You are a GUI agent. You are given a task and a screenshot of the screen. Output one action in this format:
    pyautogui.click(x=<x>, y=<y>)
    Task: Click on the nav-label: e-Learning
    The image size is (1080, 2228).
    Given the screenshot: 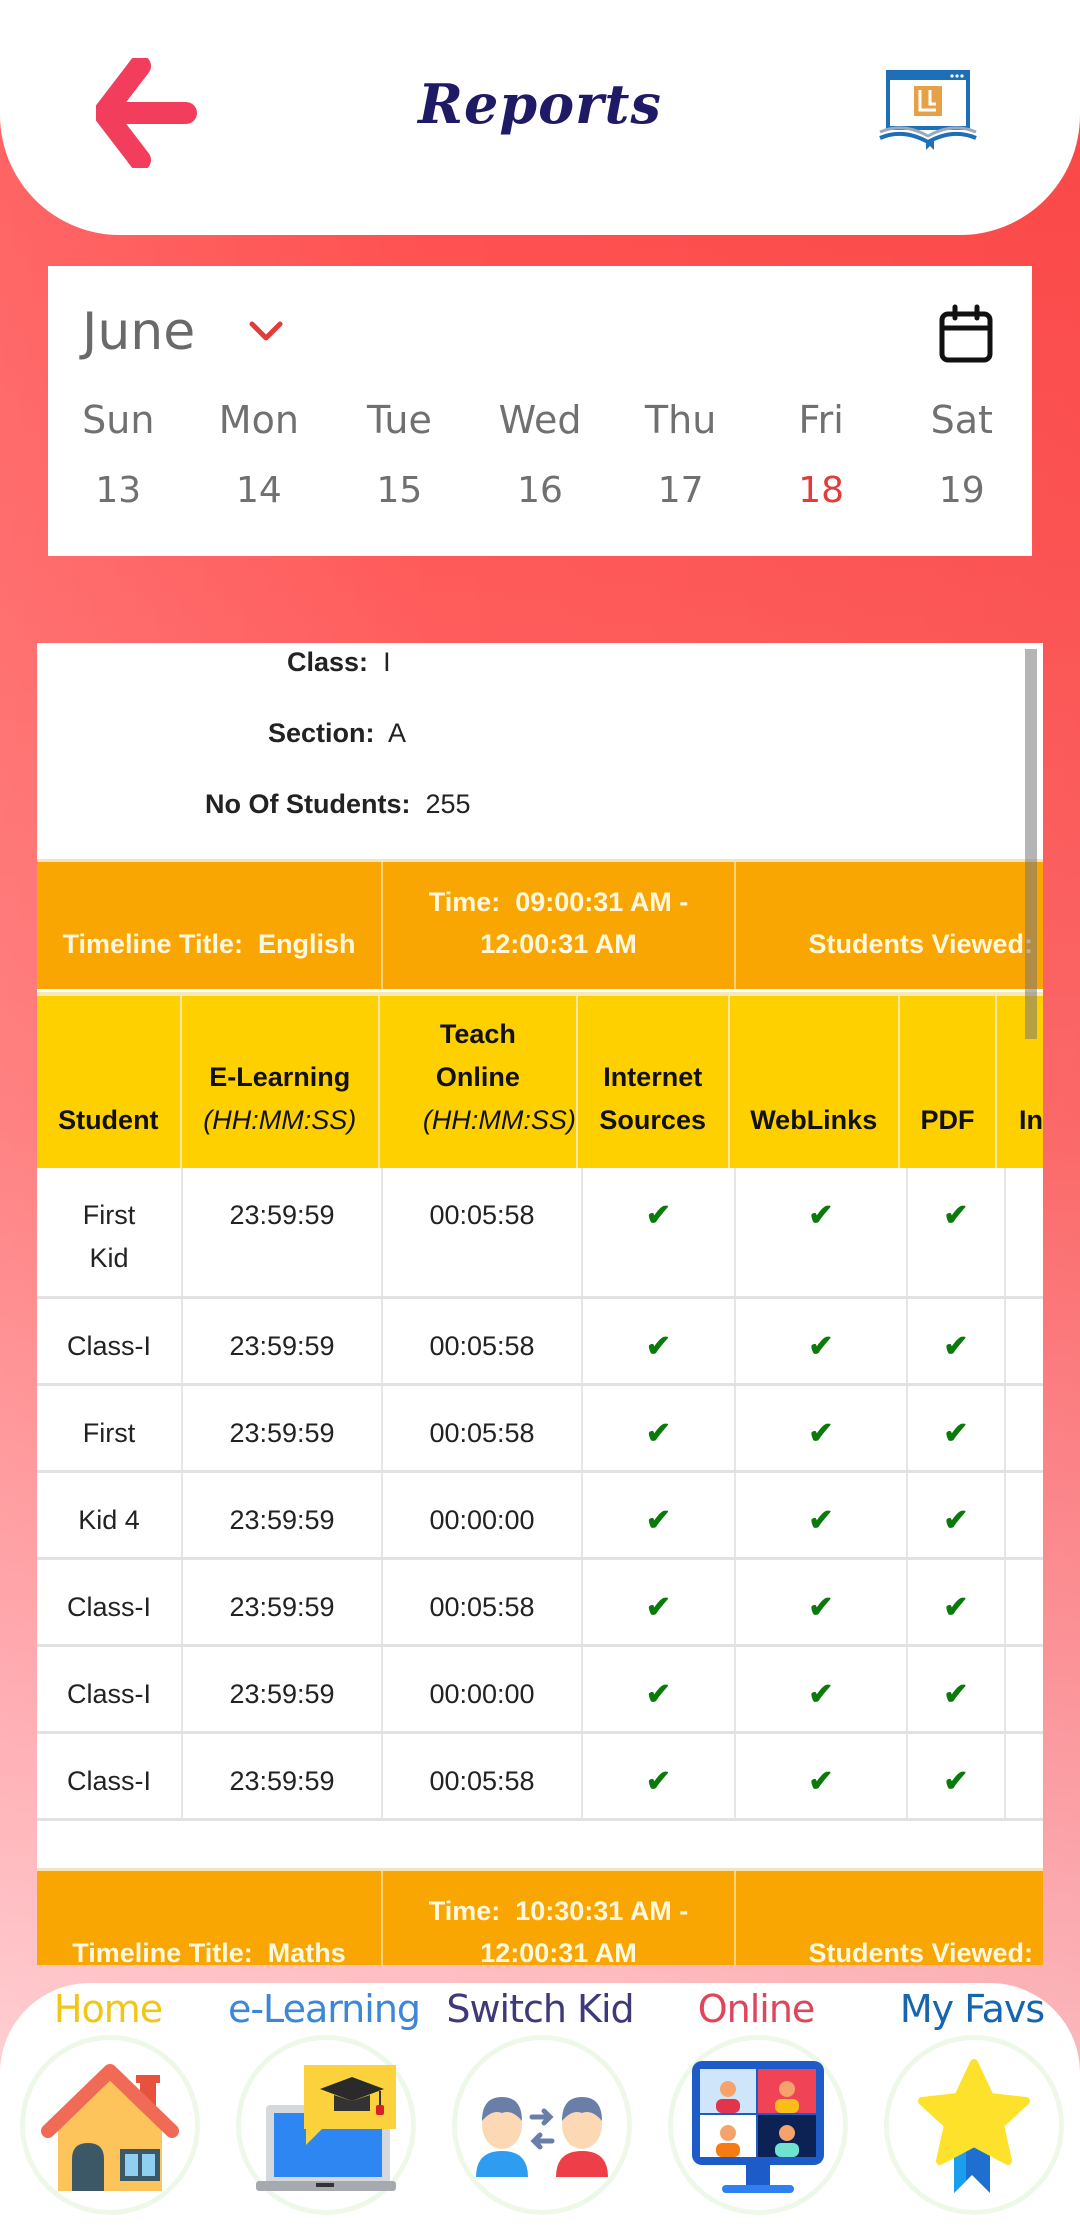 What is the action you would take?
    pyautogui.click(x=324, y=2009)
    